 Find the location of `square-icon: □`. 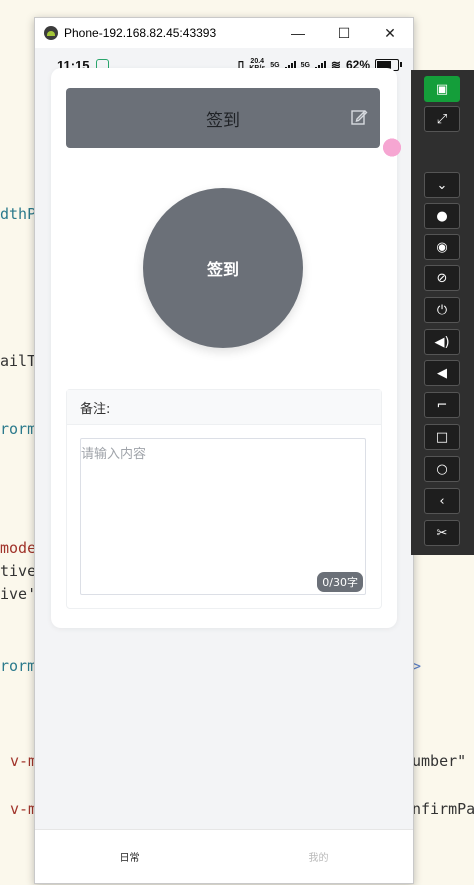

square-icon: □ is located at coordinates (442, 437).